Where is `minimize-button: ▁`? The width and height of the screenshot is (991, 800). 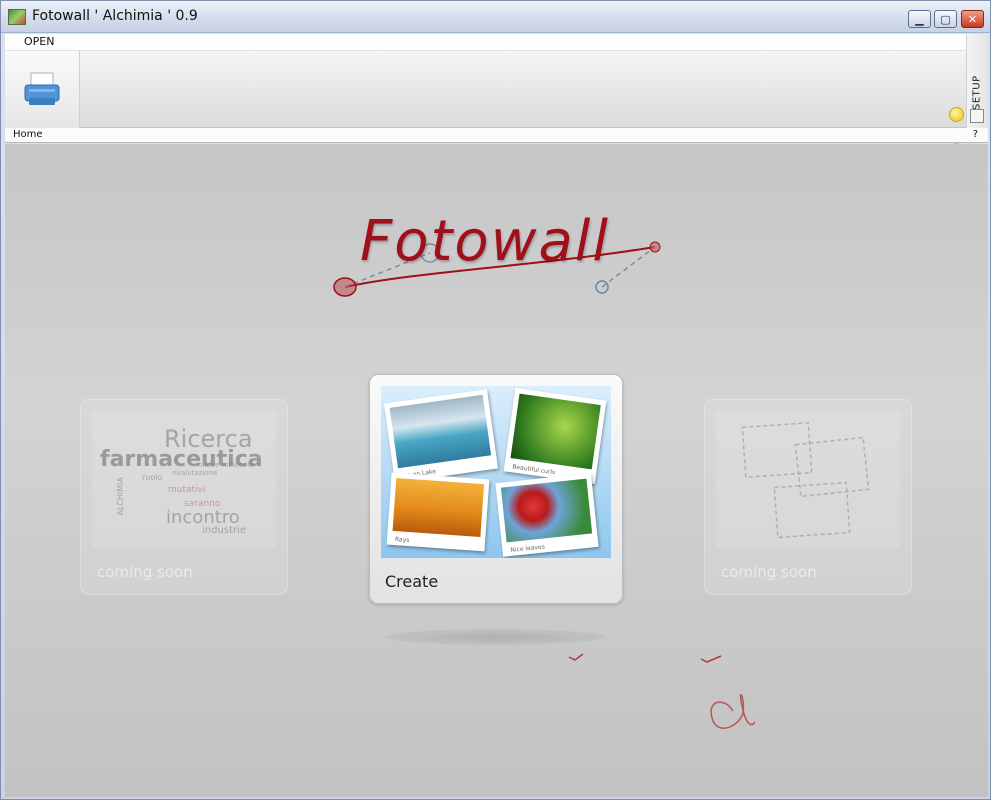
minimize-button: ▁ is located at coordinates (919, 19).